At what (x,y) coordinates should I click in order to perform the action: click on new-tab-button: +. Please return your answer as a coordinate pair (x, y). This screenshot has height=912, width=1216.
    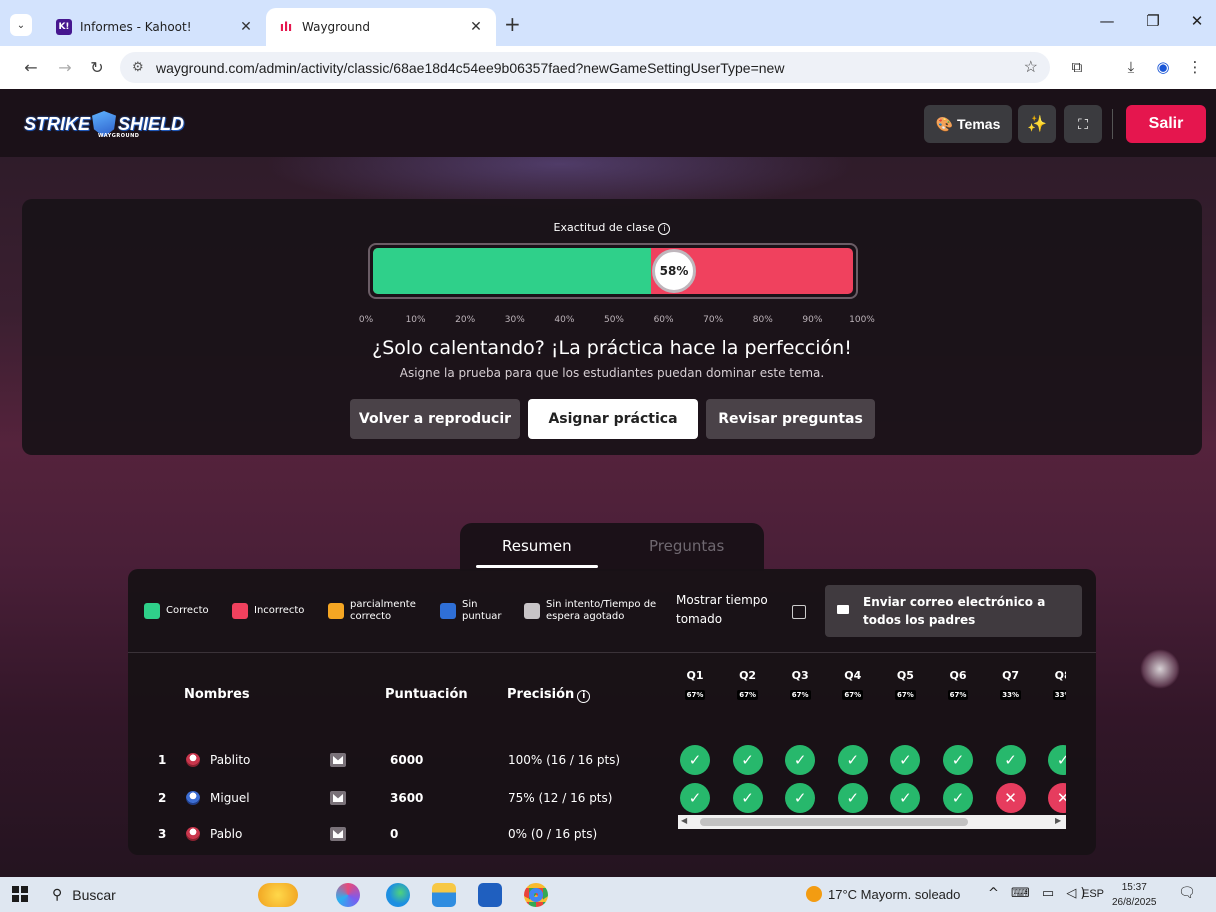
    Looking at the image, I should click on (512, 24).